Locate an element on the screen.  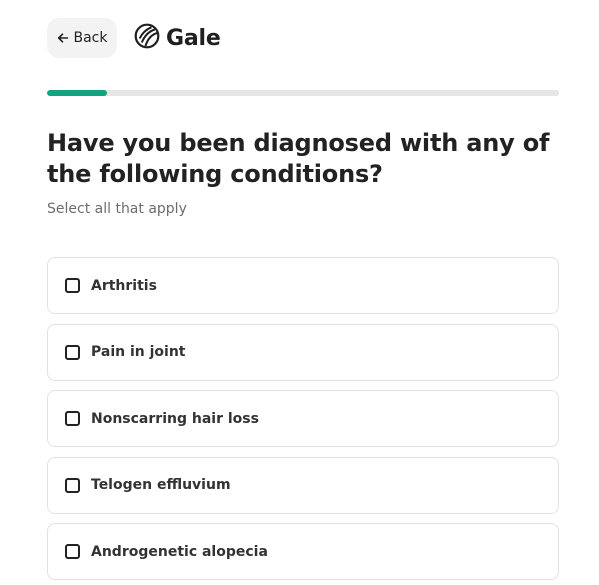
option-label: Telogen effluvium is located at coordinates (161, 485).